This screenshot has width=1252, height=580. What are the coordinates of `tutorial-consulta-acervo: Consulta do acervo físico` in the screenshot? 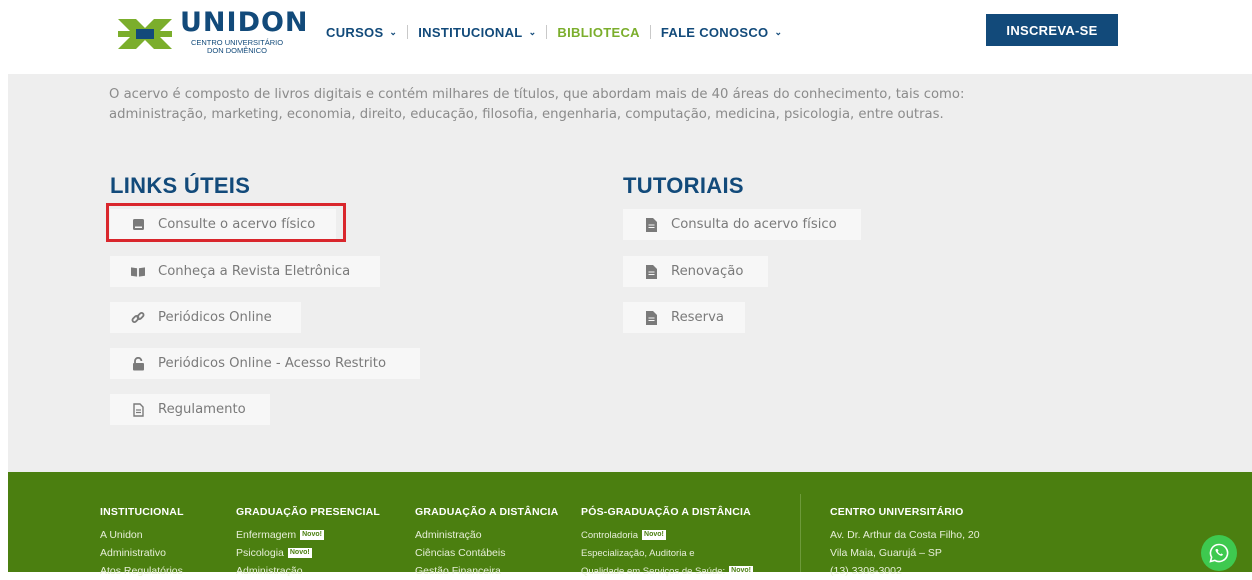 It's located at (742, 224).